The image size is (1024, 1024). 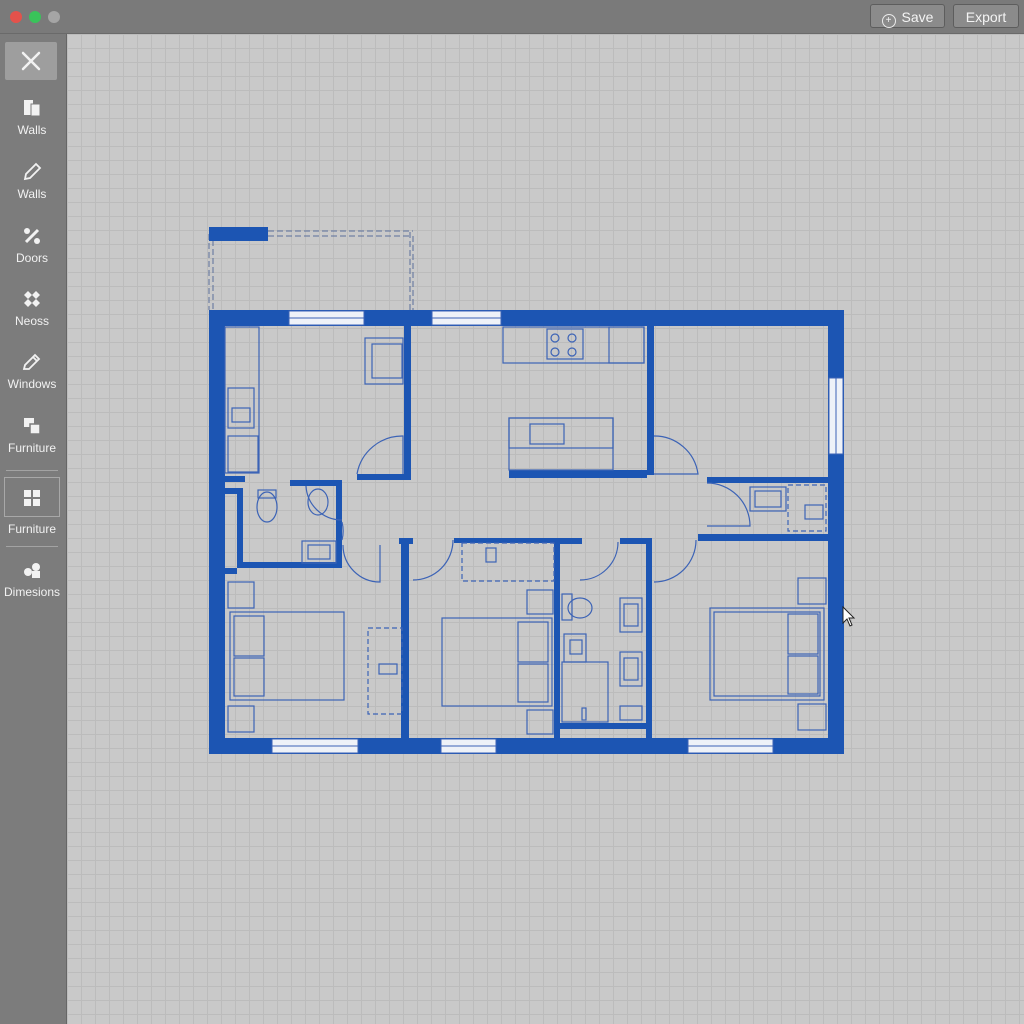 I want to click on close-icon, so click(x=31, y=61).